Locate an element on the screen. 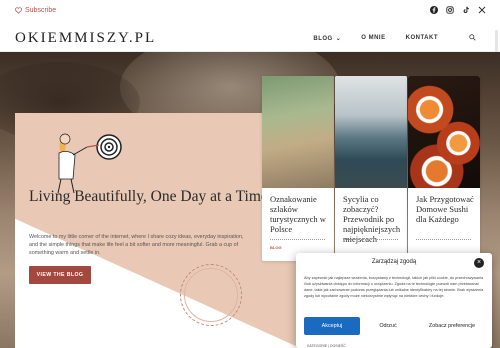 Image resolution: width=500 pixels, height=348 pixels. footer-categories: KATEGORIE | DOSIEŚĆ is located at coordinates (326, 346).